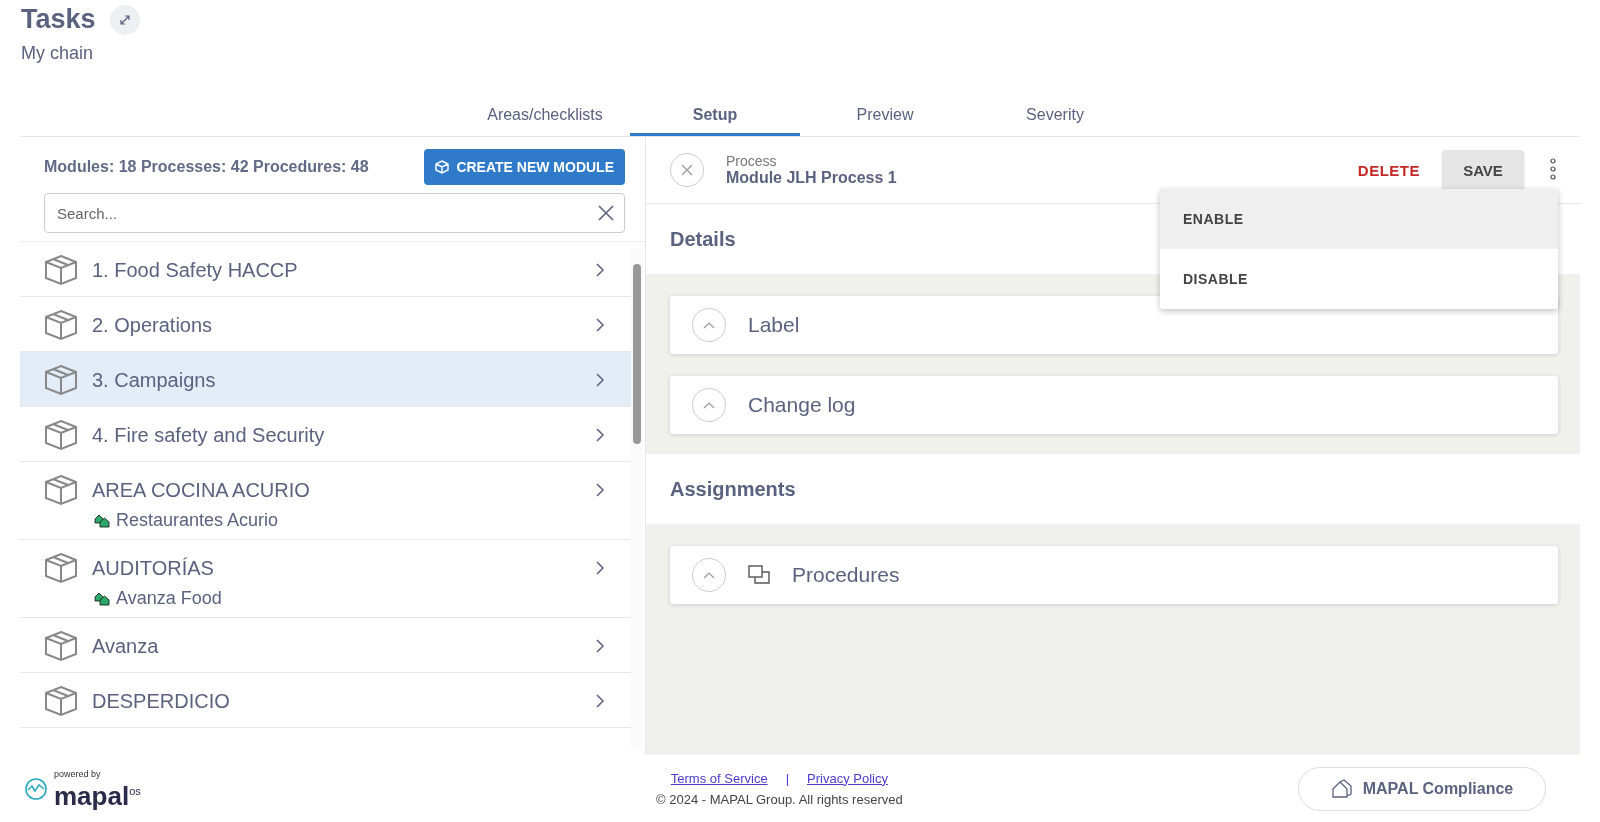 The image size is (1600, 822). Describe the element at coordinates (82, 788) in the screenshot. I see `mapal-os-logo: powered by mapal$^{os}$` at that location.